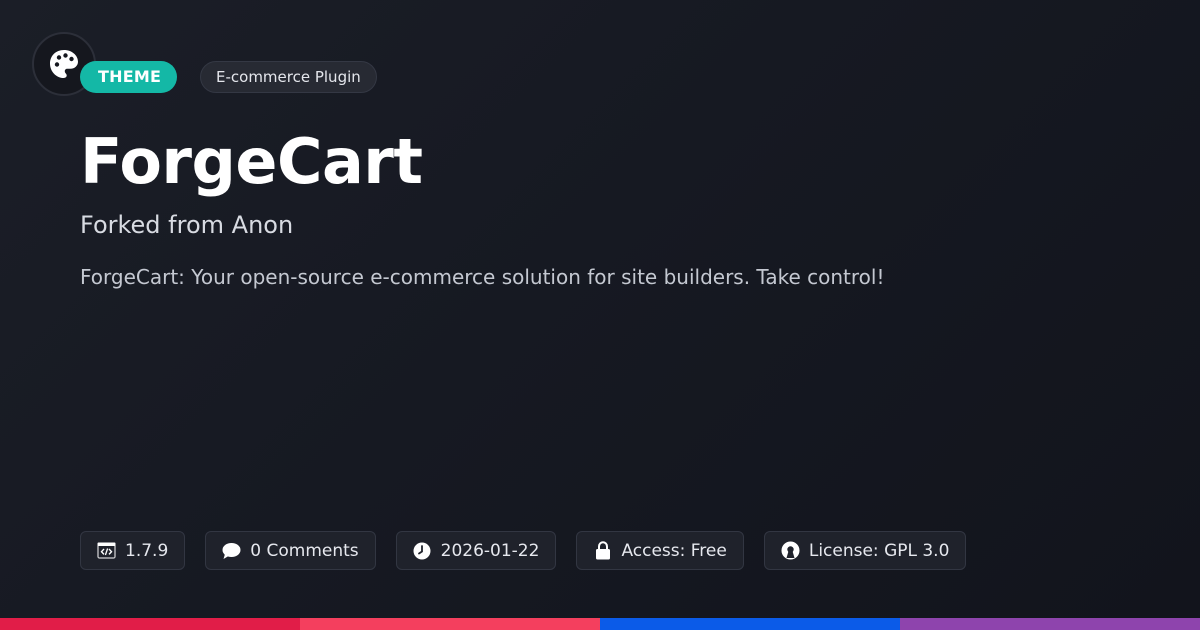 Image resolution: width=1200 pixels, height=630 pixels. Describe the element at coordinates (147, 550) in the screenshot. I see `version-text: 1.7.9` at that location.